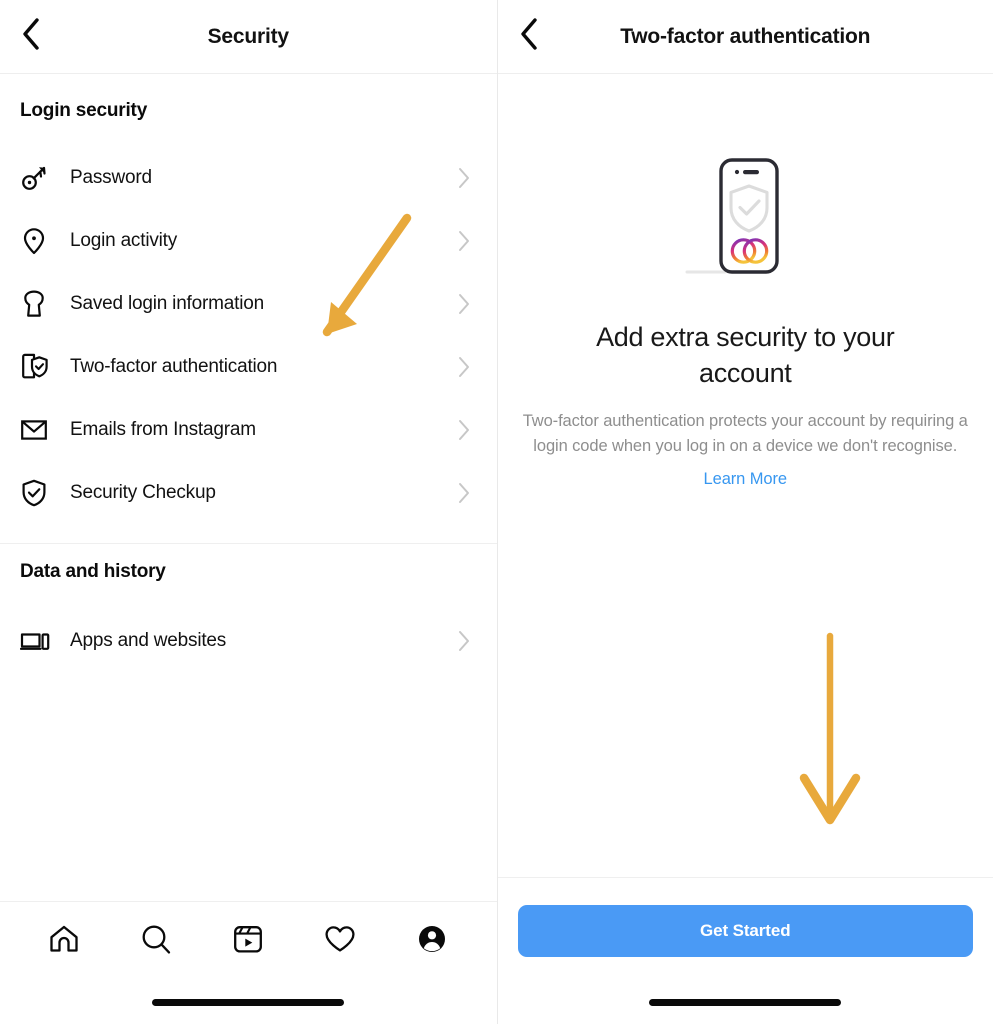 The width and height of the screenshot is (993, 1024). I want to click on heart-icon, so click(340, 941).